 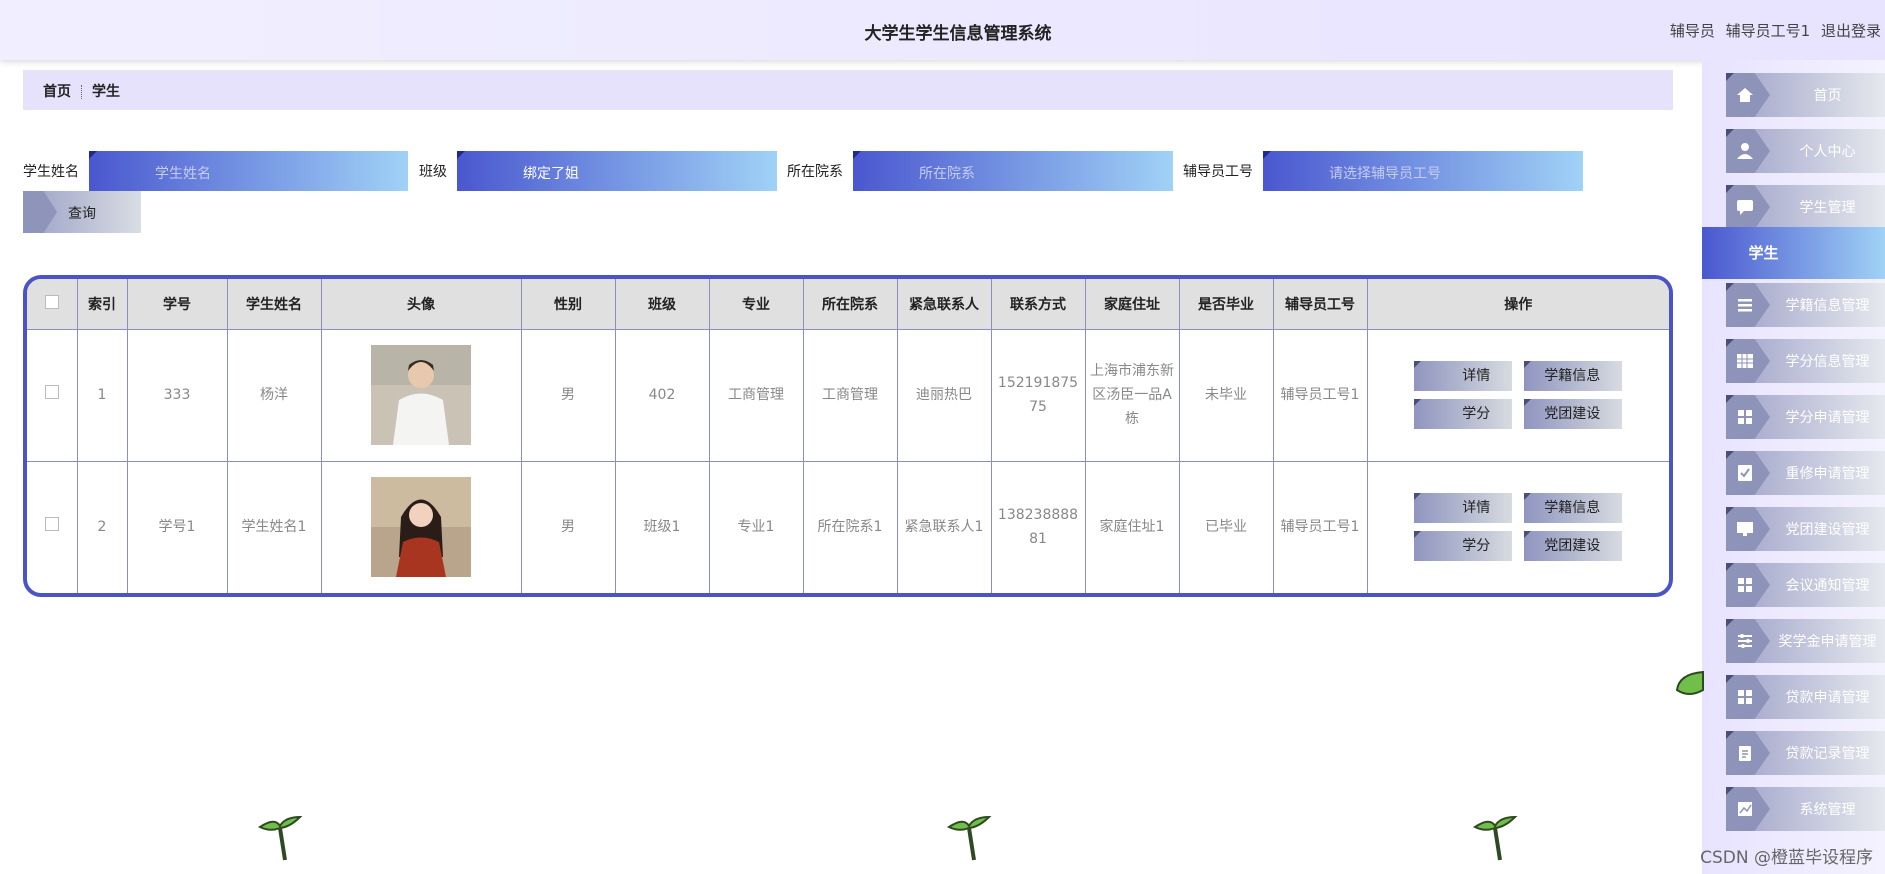 I want to click on sidebar-item: 首页, so click(x=1805, y=95).